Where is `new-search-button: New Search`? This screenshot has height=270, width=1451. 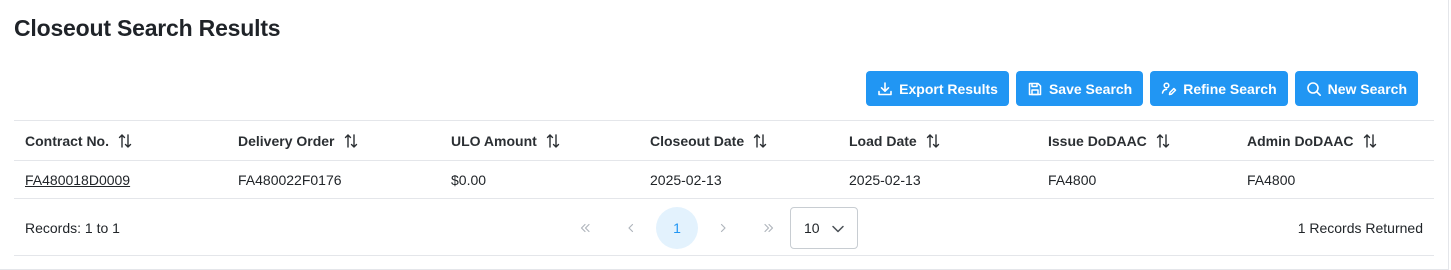 new-search-button: New Search is located at coordinates (1356, 88).